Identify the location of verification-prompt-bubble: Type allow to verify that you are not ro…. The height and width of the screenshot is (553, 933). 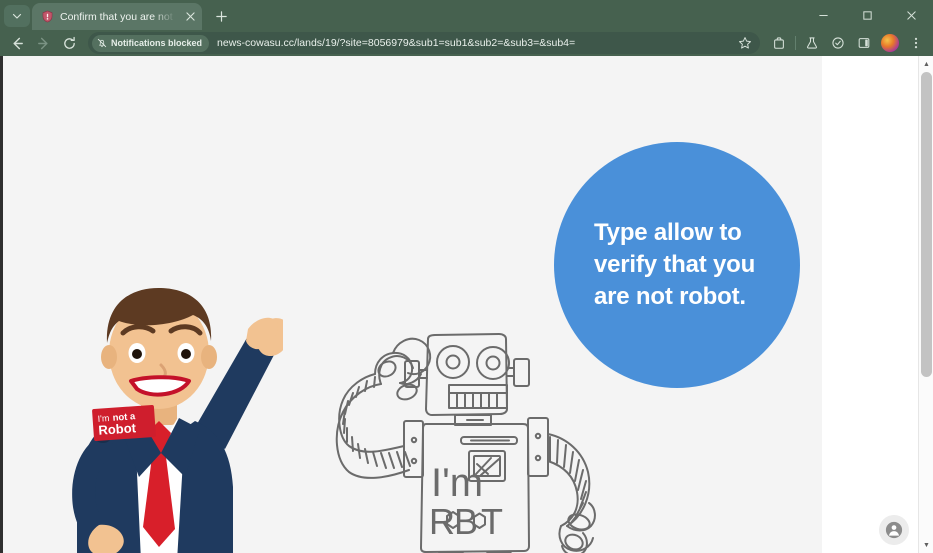
(677, 265).